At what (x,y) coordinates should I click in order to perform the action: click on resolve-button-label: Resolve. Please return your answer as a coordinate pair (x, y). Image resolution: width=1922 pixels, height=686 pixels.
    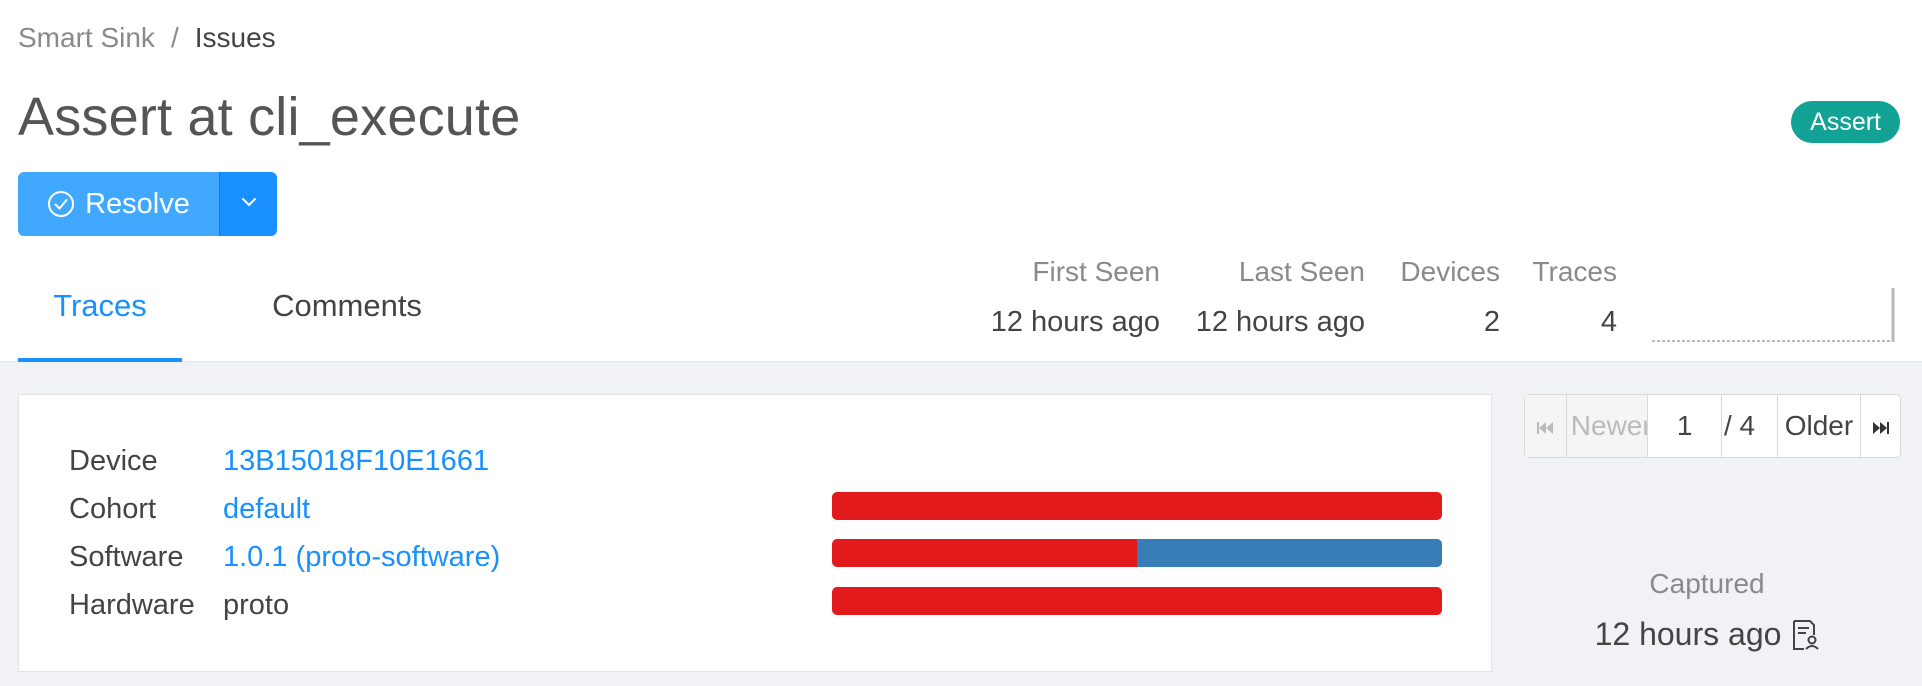
    Looking at the image, I should click on (137, 203).